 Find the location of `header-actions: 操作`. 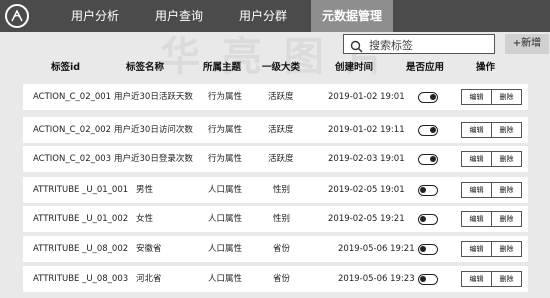

header-actions: 操作 is located at coordinates (486, 67).